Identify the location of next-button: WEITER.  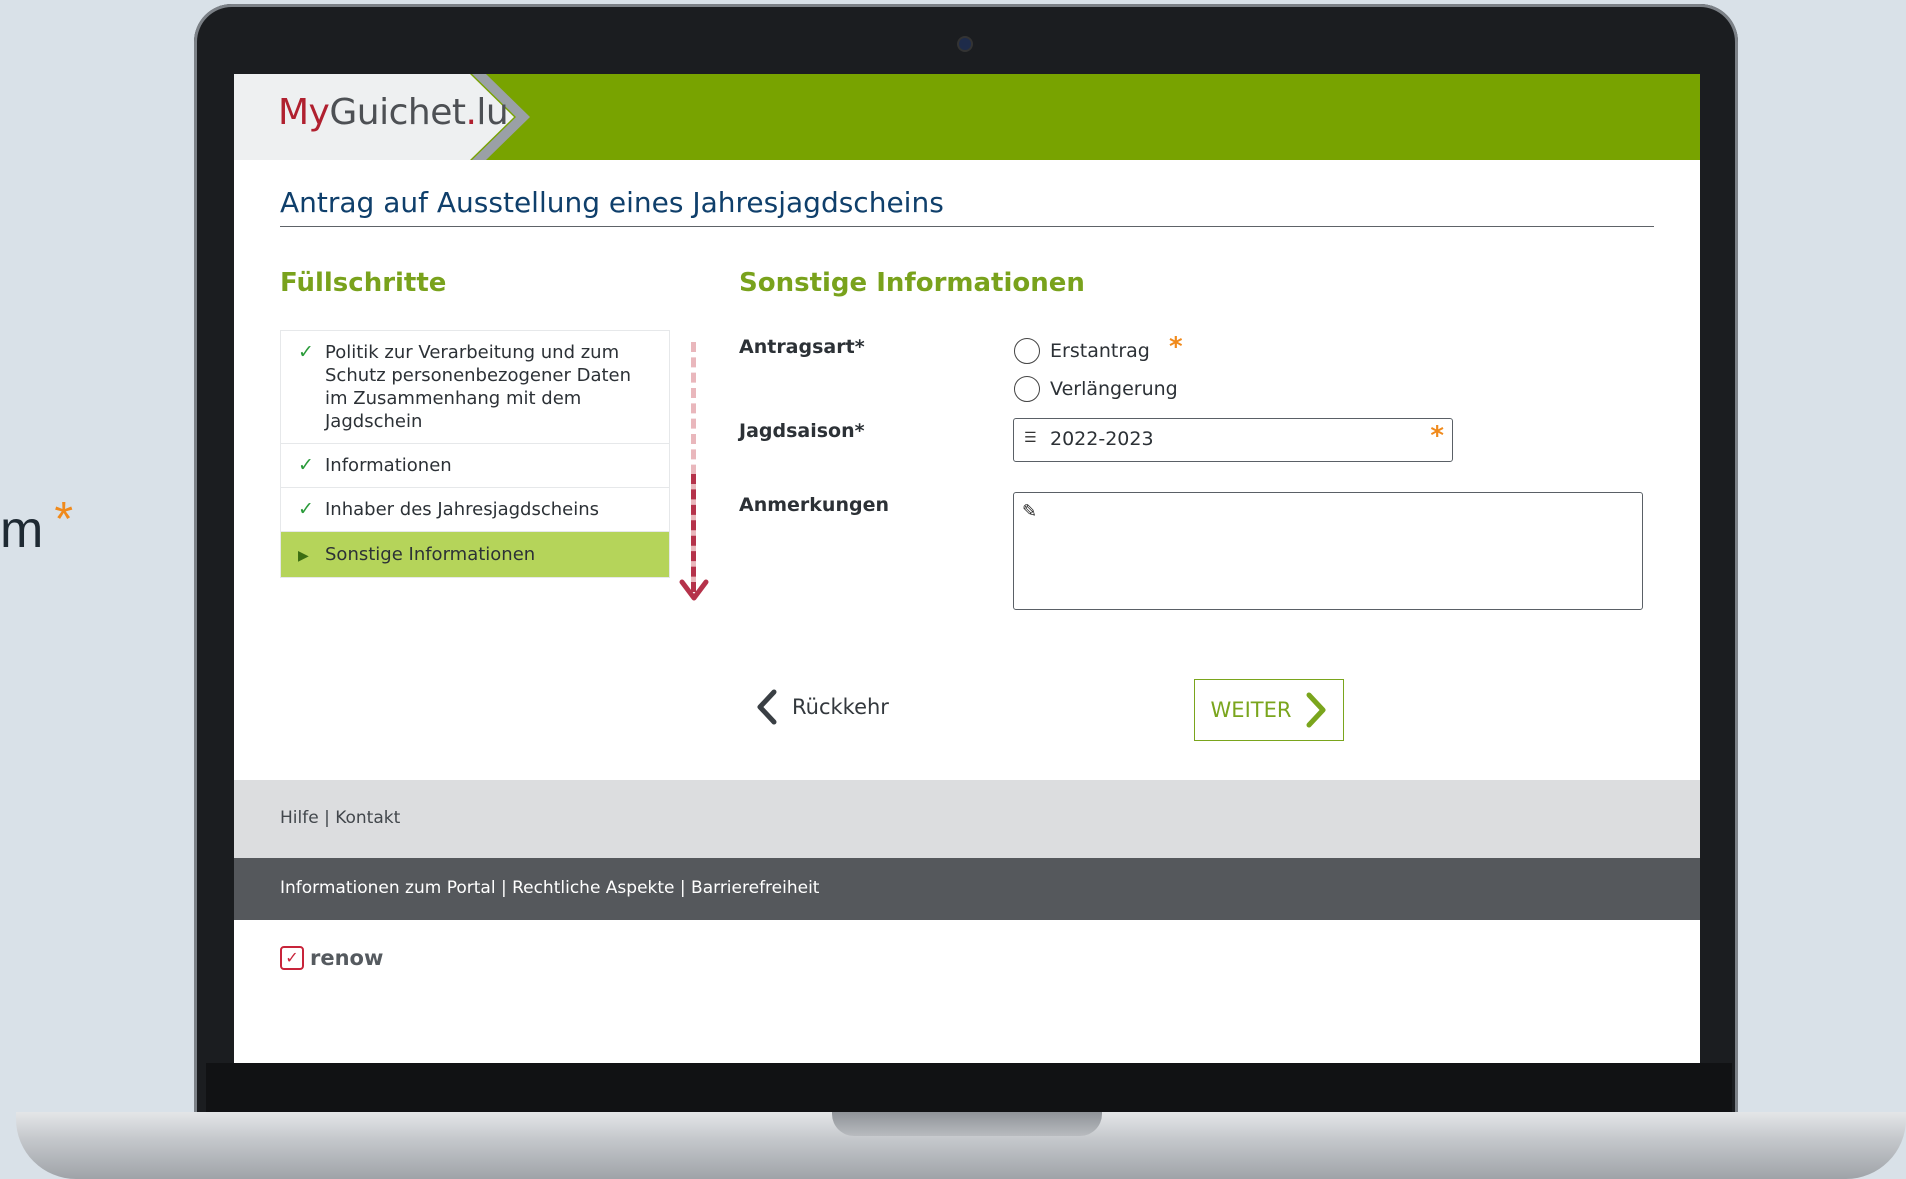
(1269, 710).